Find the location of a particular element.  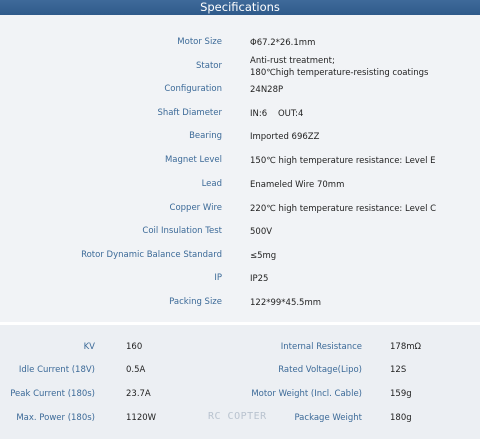

perf-label: Max. Power (180s) is located at coordinates (55, 418).